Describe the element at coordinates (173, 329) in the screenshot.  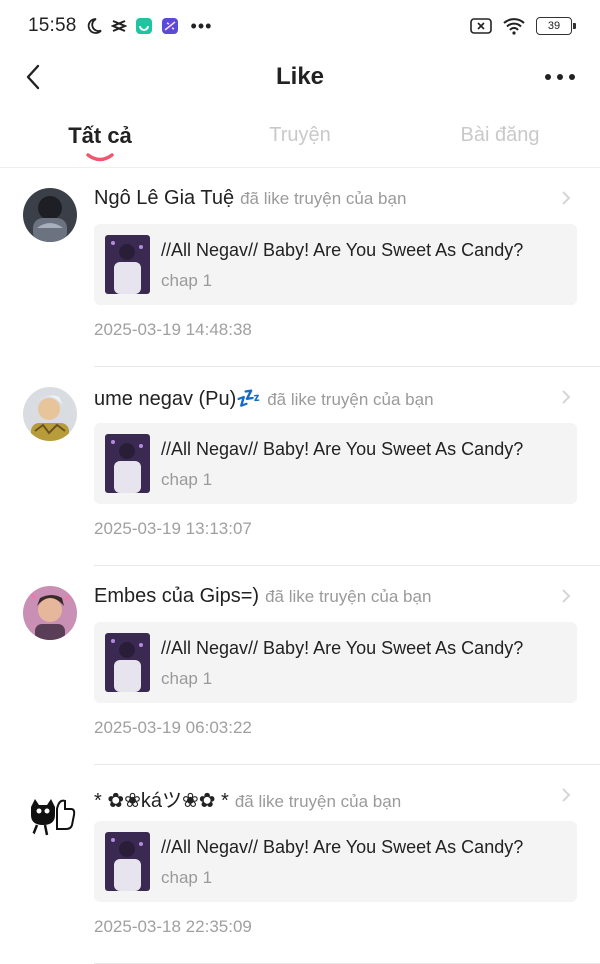
I see `timestamp: 2025-03-19 14:48:38` at that location.